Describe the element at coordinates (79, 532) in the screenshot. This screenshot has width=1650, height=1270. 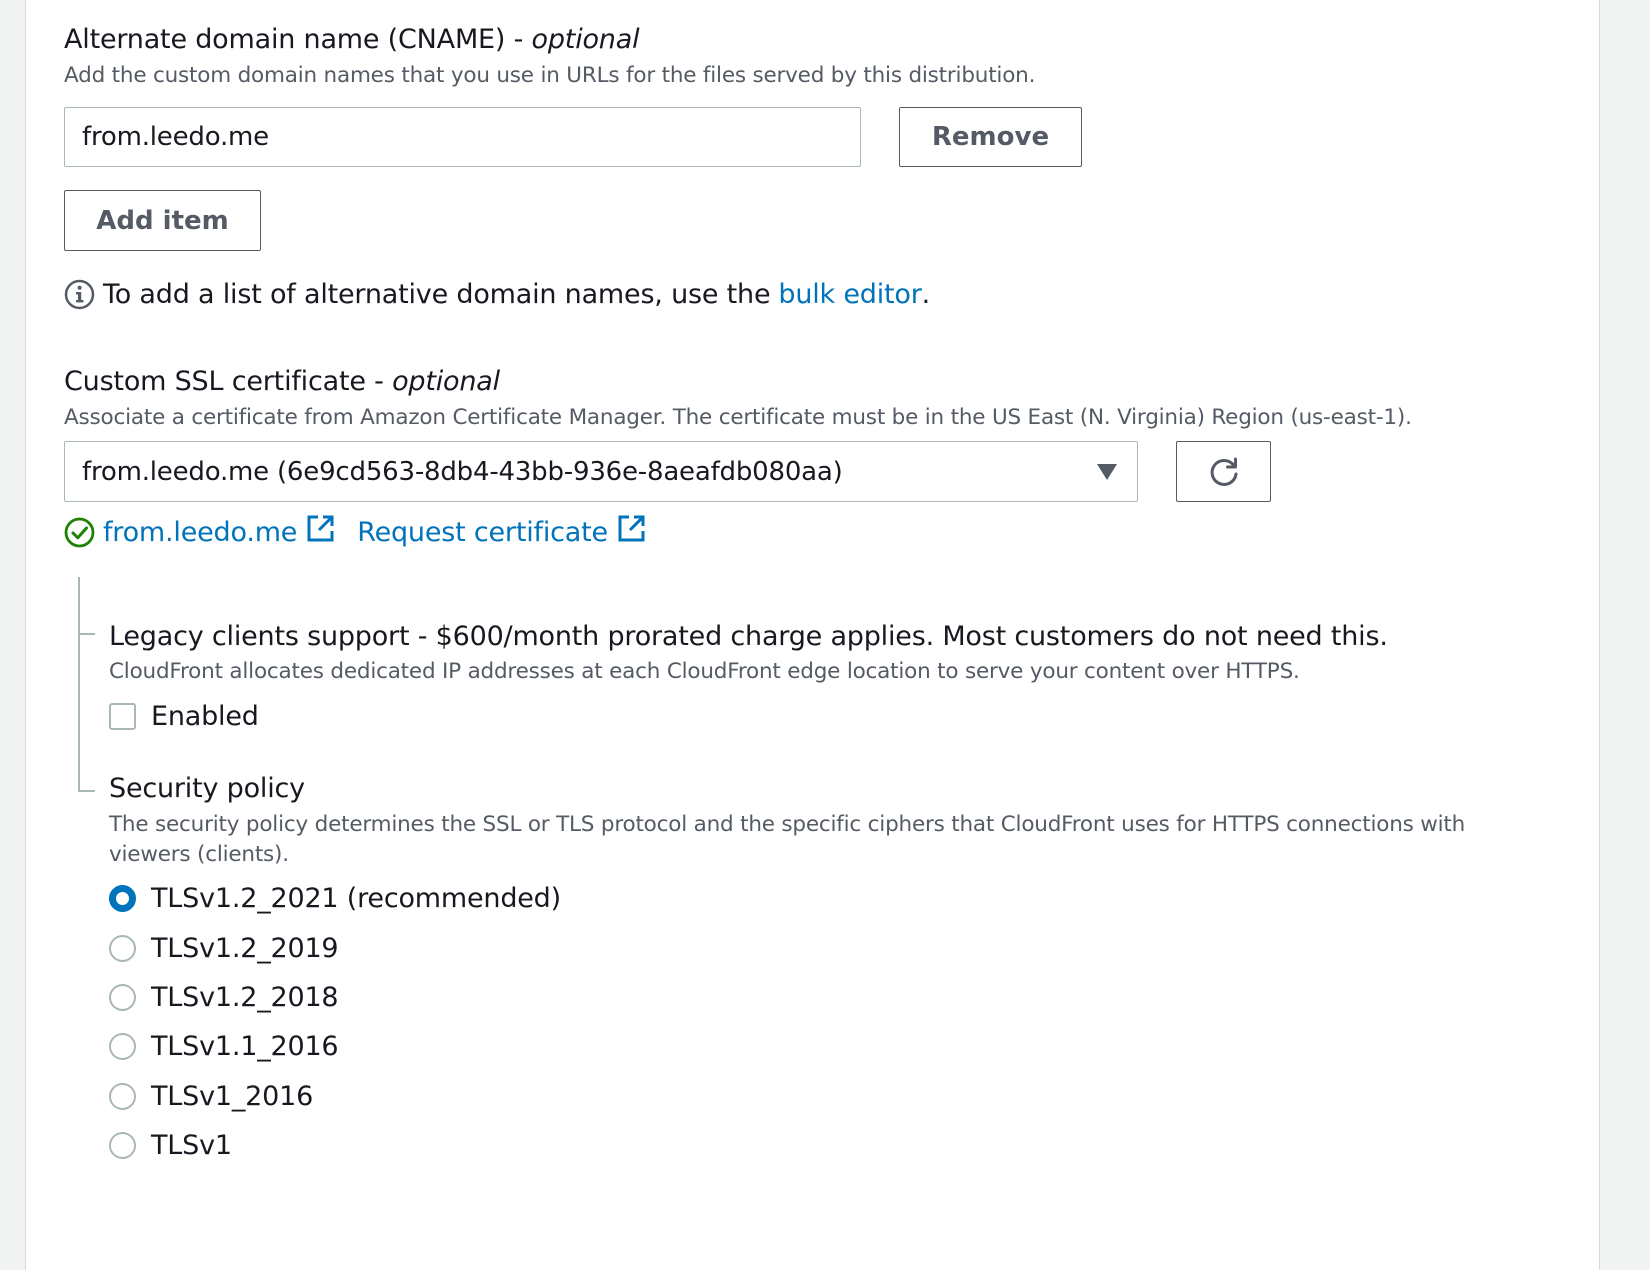
I see `check-circle-icon` at that location.